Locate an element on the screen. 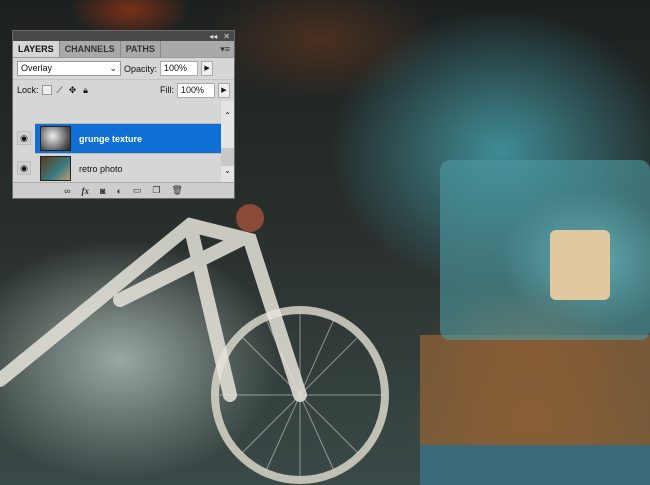 The width and height of the screenshot is (650, 485). chevron-down-icon: ⌄ is located at coordinates (113, 68).